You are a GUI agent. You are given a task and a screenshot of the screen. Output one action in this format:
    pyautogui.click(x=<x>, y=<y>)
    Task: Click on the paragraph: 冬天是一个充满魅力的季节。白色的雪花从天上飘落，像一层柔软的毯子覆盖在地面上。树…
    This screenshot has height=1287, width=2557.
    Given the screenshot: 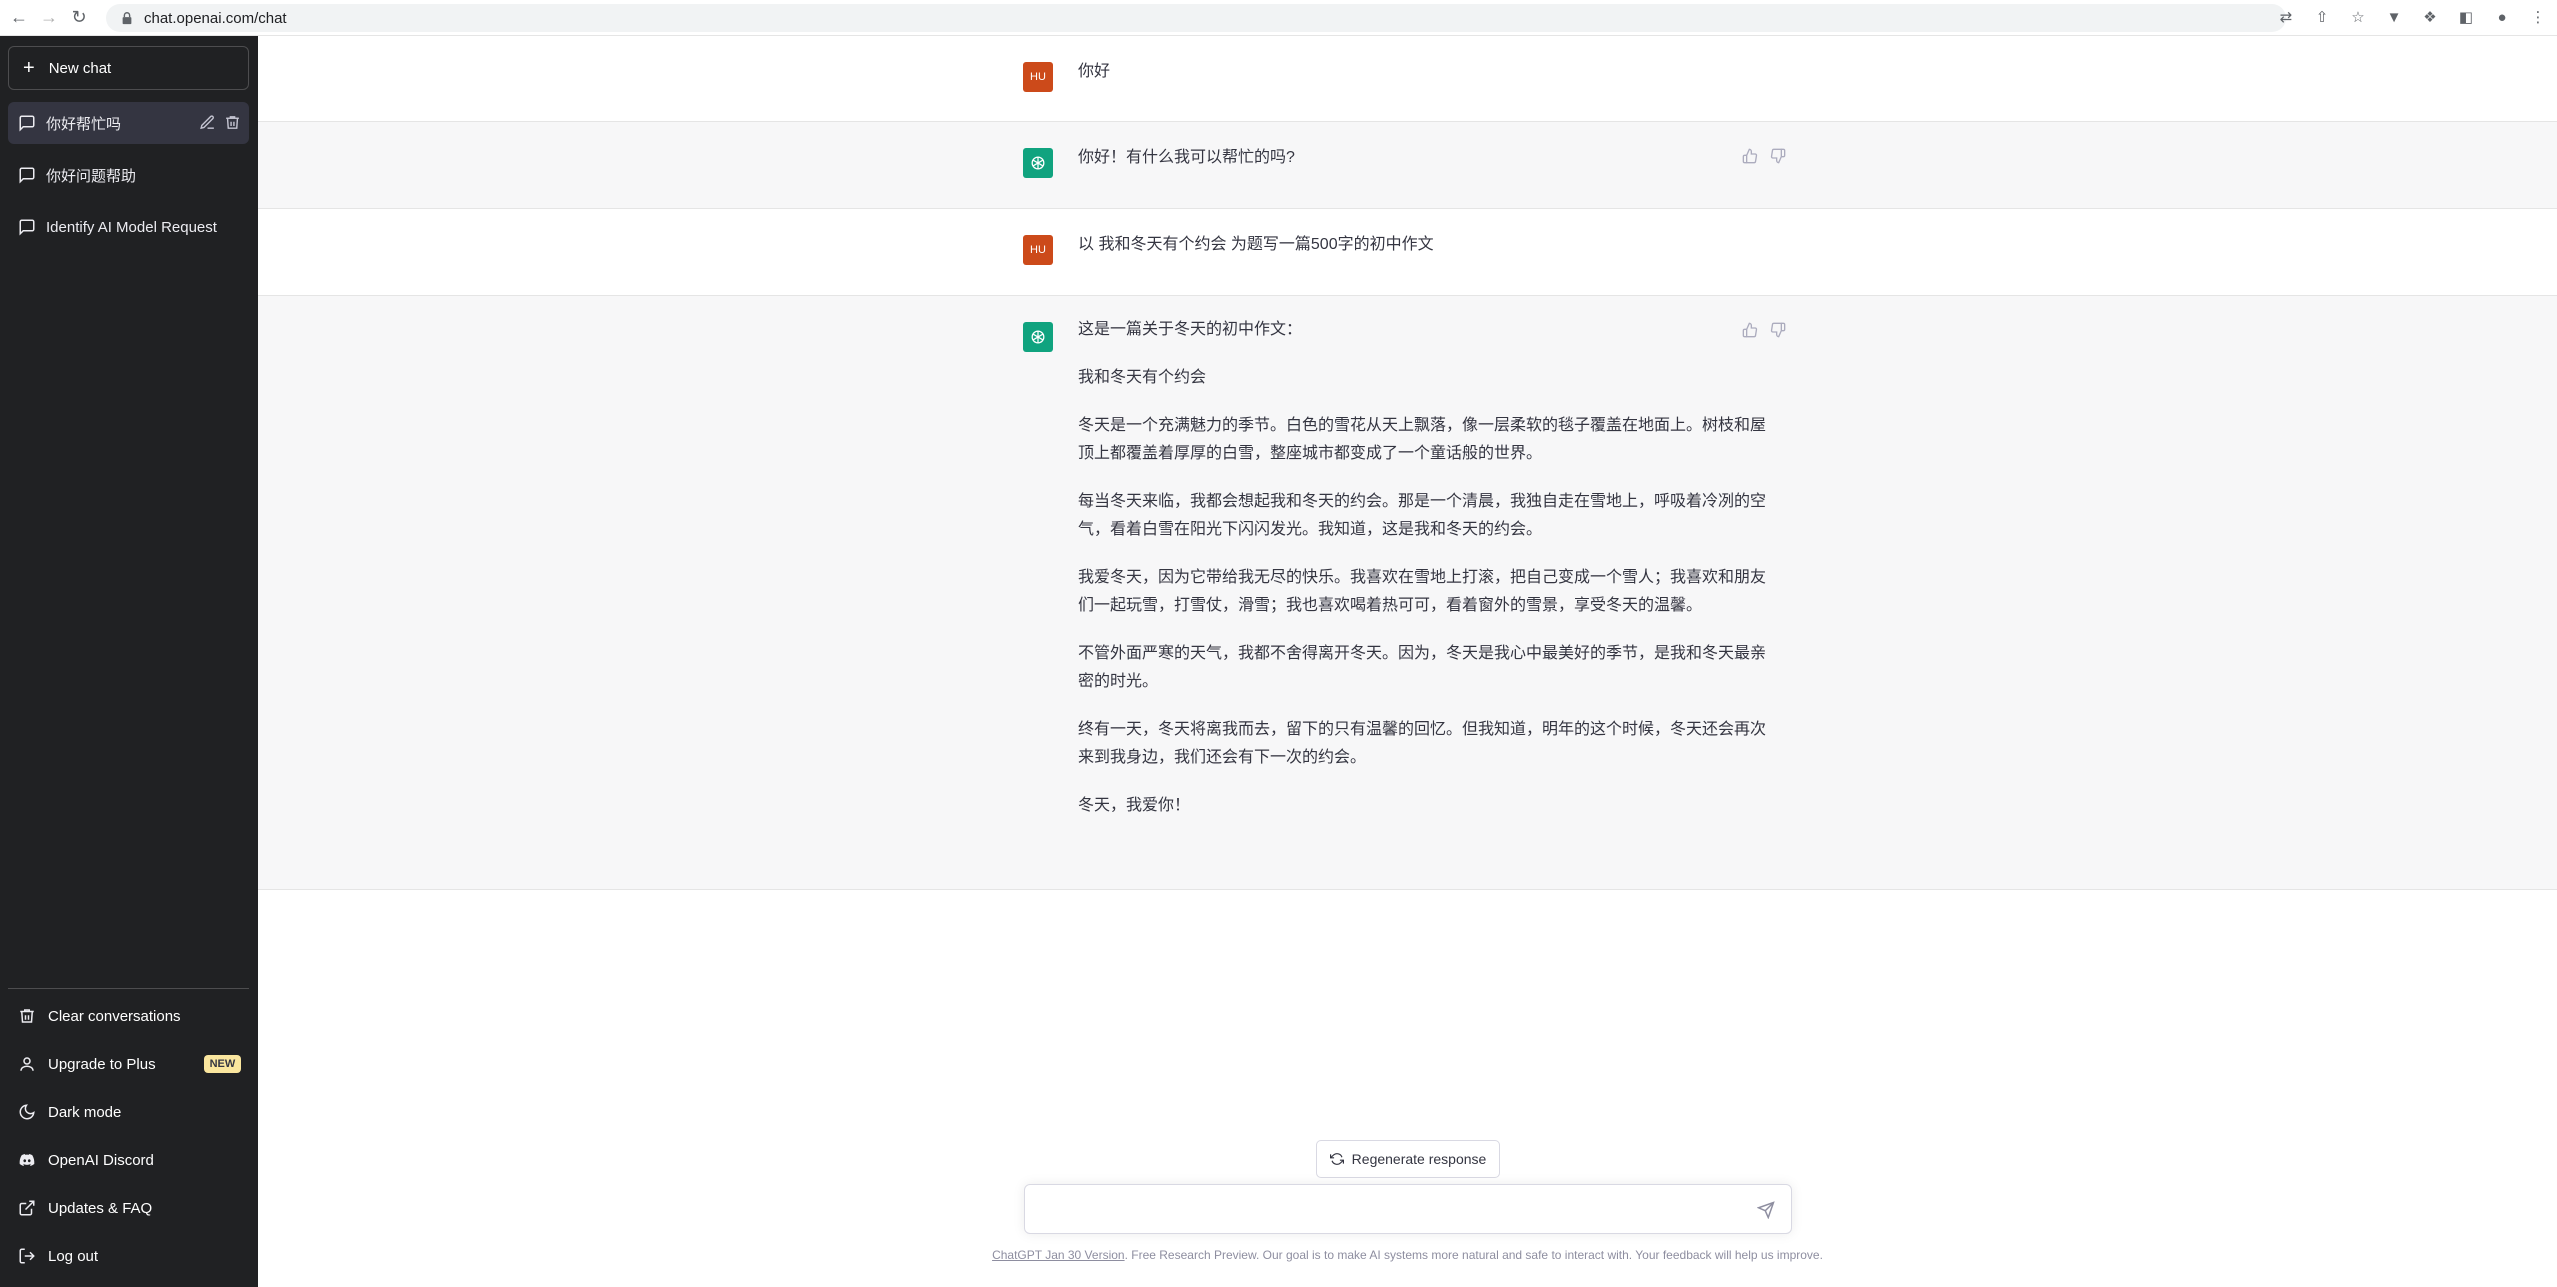 What is the action you would take?
    pyautogui.click(x=1422, y=439)
    